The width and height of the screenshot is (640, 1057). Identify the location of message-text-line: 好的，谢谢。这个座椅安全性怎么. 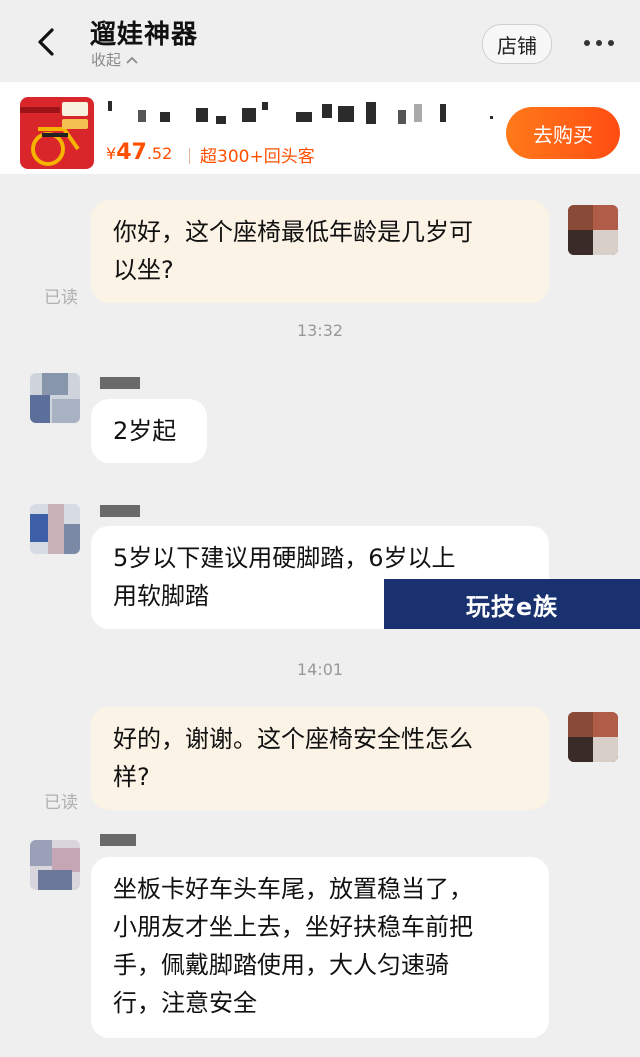
(293, 739).